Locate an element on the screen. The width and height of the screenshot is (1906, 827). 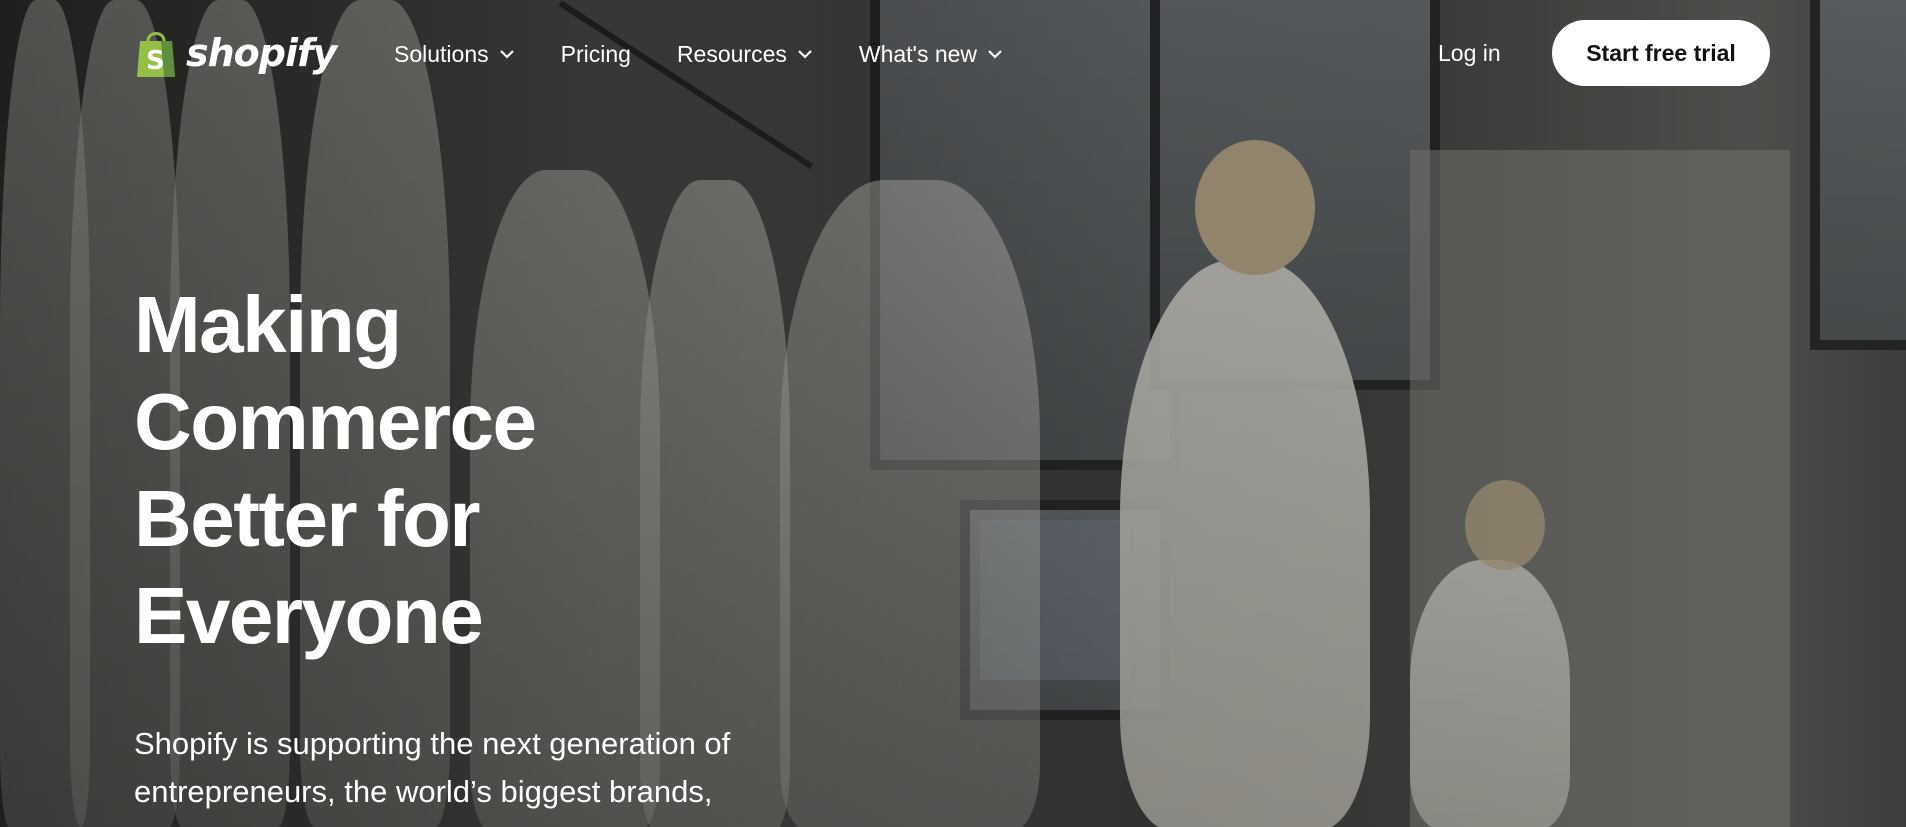
nav-item-label: Solutions is located at coordinates (441, 53).